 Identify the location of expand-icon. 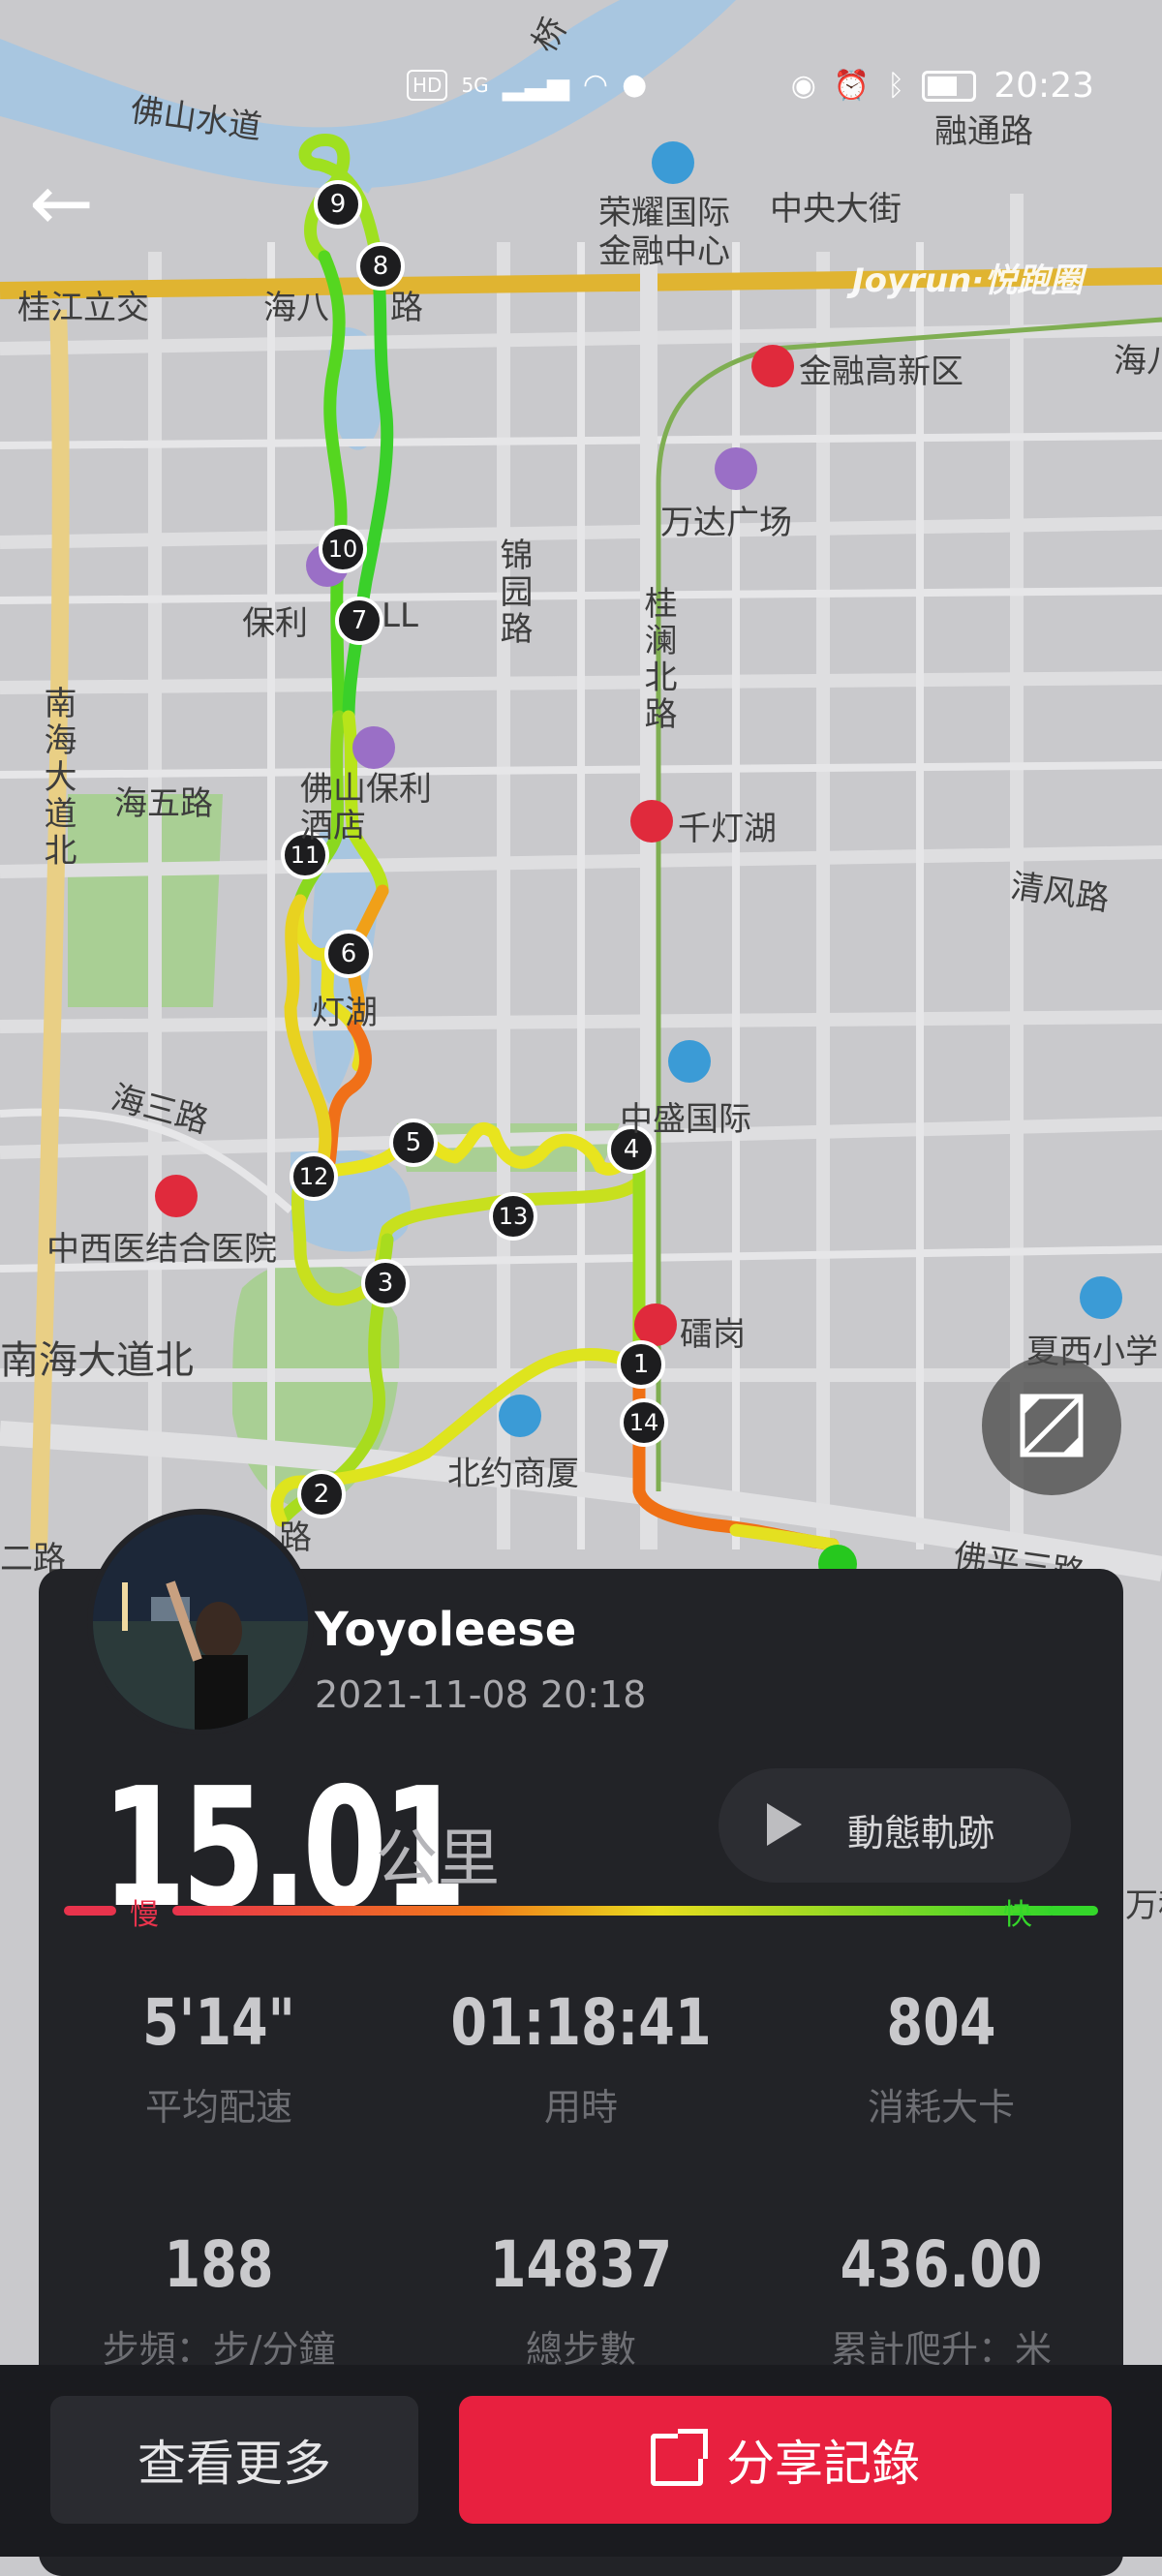
(1052, 1425).